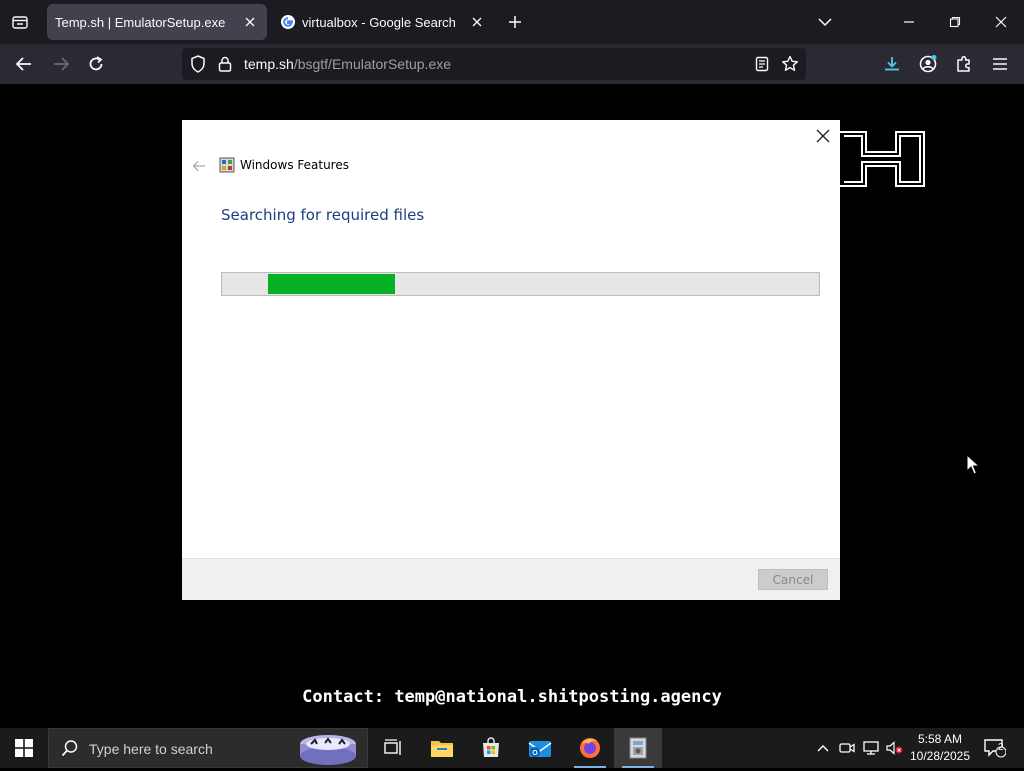 Image resolution: width=1024 pixels, height=771 pixels. I want to click on notification-center-icon: 2, so click(995, 748).